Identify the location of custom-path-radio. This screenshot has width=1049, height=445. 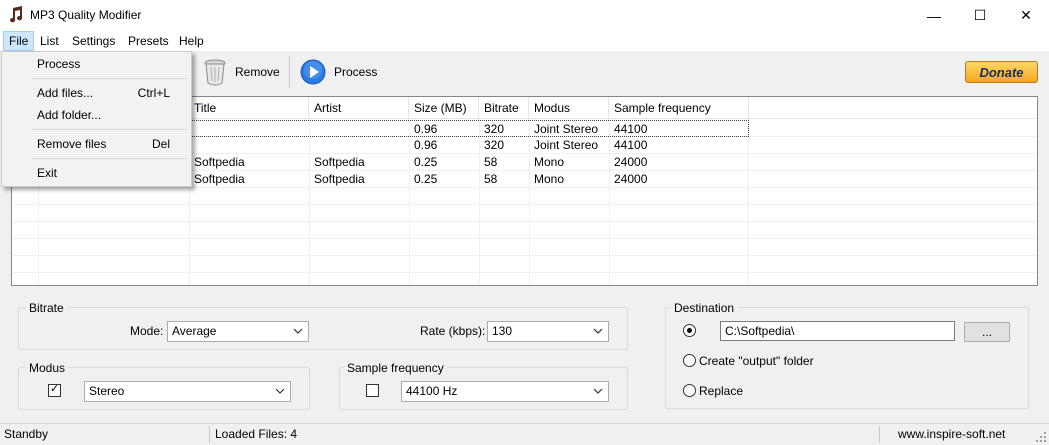
(689, 330).